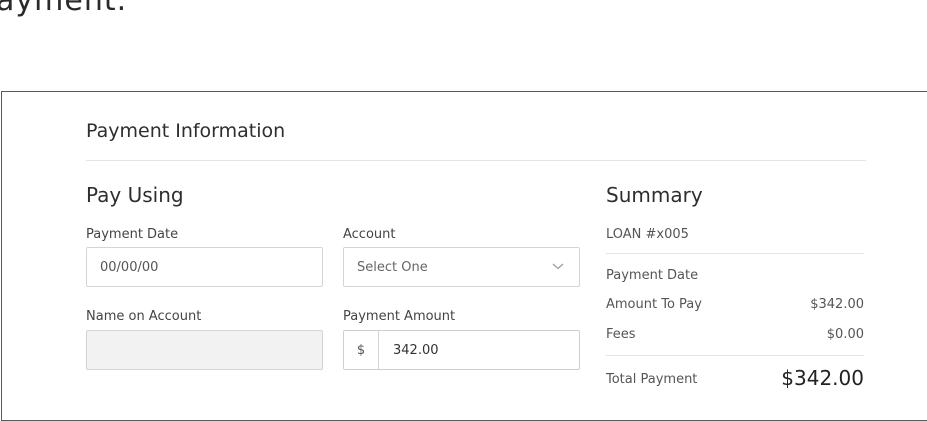  What do you see at coordinates (621, 334) in the screenshot?
I see `fees-label: Fees` at bounding box center [621, 334].